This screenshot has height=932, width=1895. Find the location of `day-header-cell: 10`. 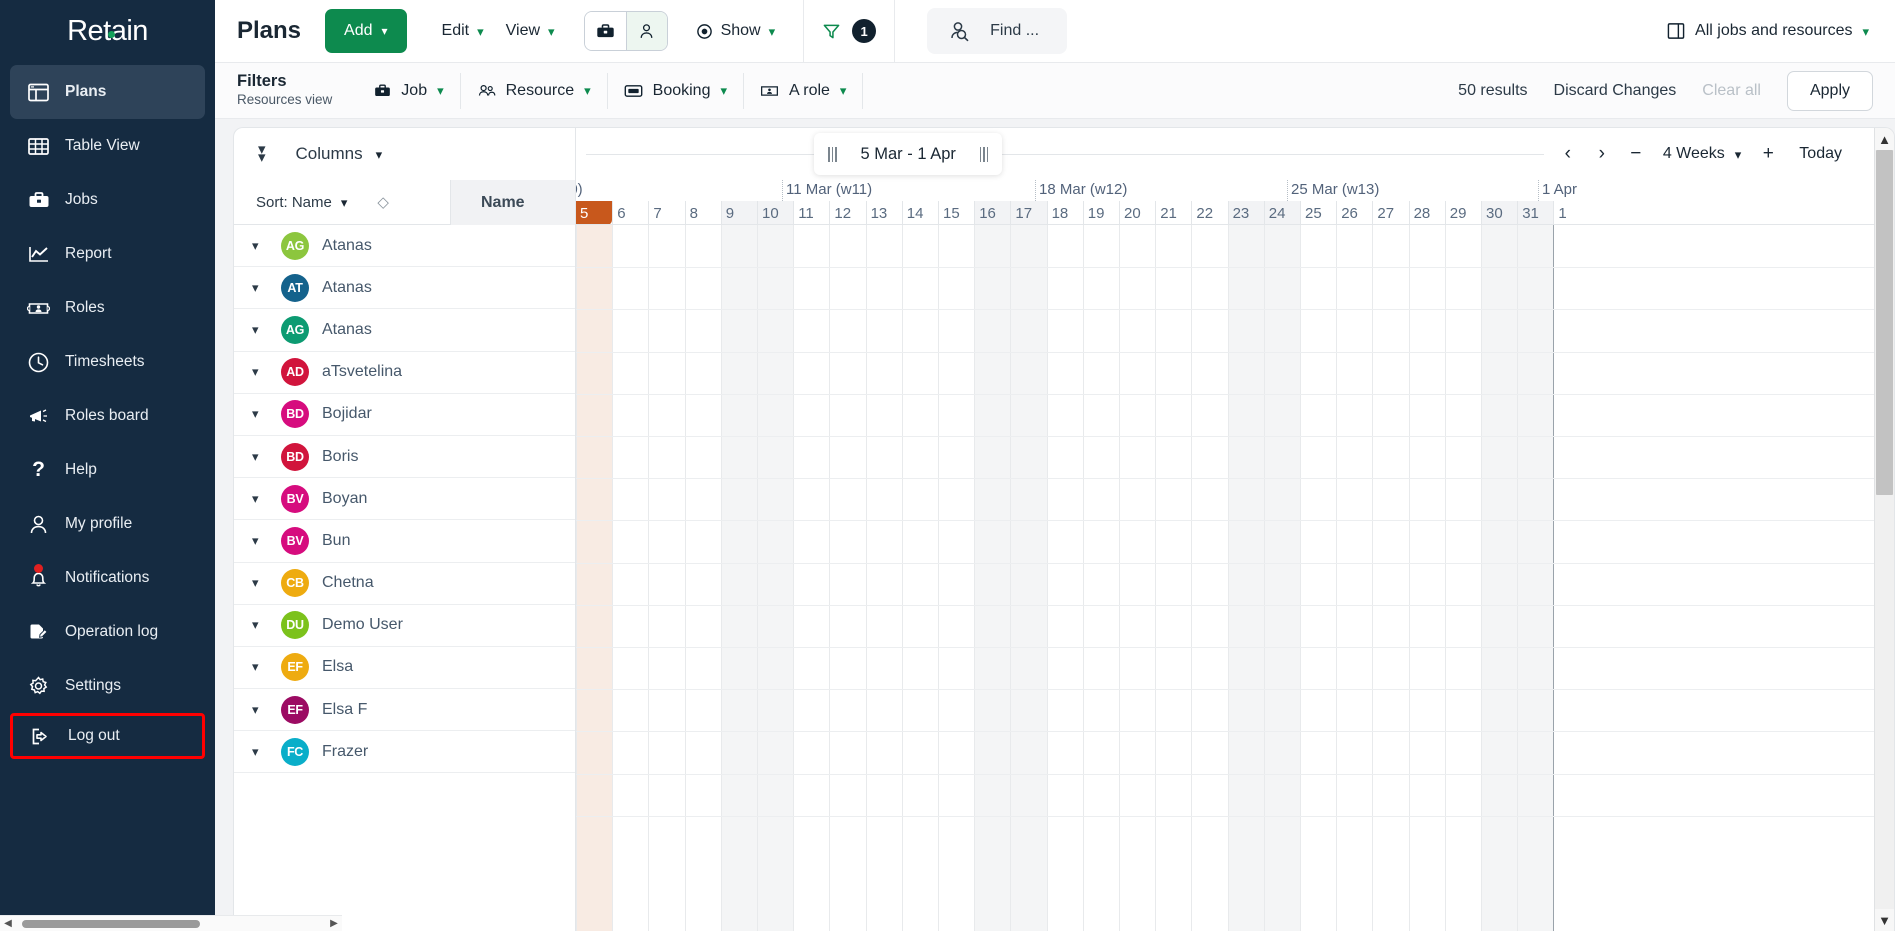

day-header-cell: 10 is located at coordinates (775, 213).